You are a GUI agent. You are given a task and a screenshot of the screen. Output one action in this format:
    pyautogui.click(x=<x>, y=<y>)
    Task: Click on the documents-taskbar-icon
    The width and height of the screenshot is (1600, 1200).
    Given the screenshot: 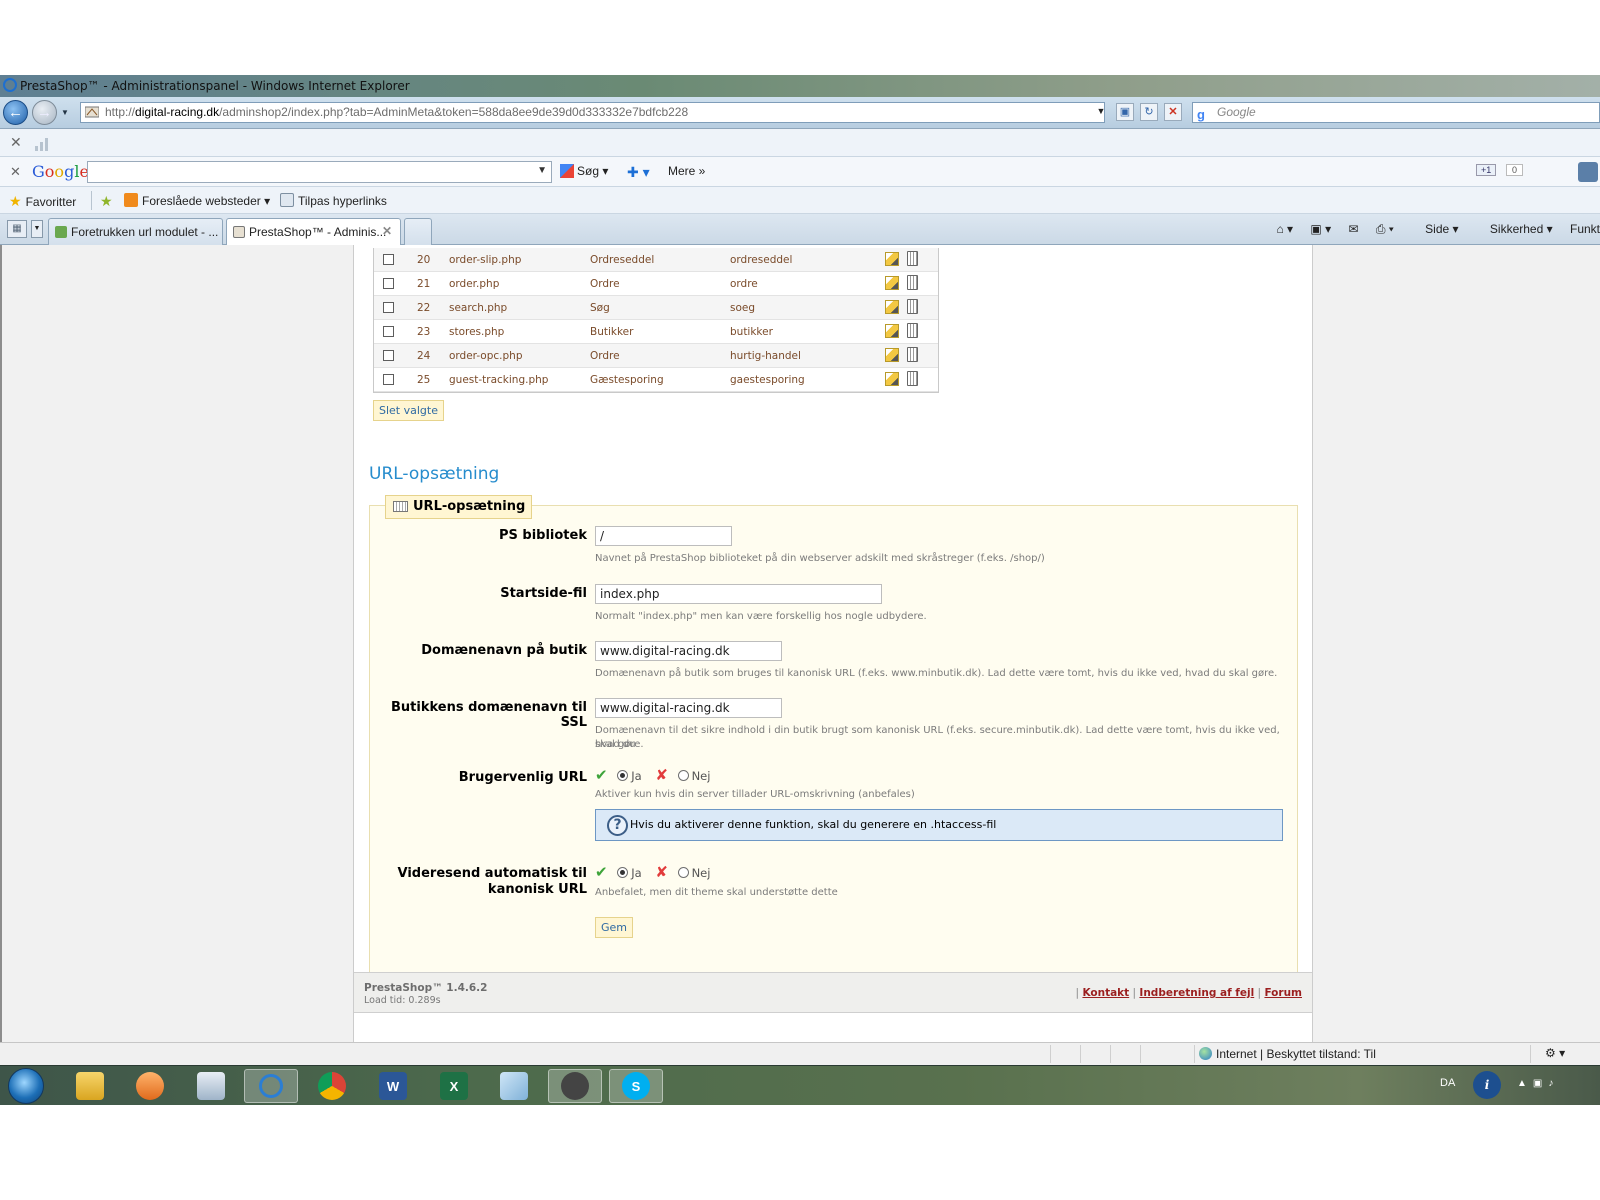 What is the action you would take?
    pyautogui.click(x=211, y=1086)
    